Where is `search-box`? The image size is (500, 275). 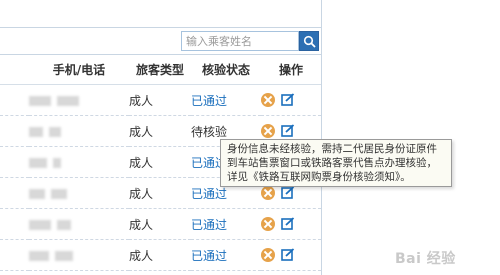
search-box is located at coordinates (250, 41).